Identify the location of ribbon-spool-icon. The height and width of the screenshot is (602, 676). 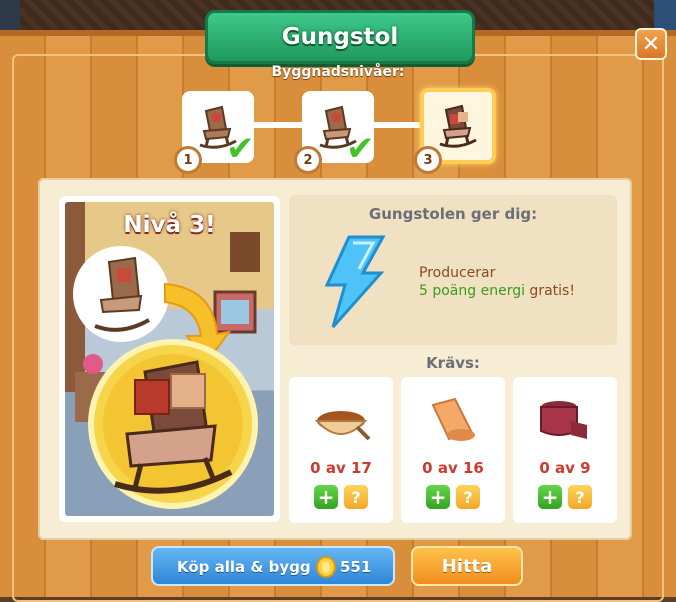
(563, 420).